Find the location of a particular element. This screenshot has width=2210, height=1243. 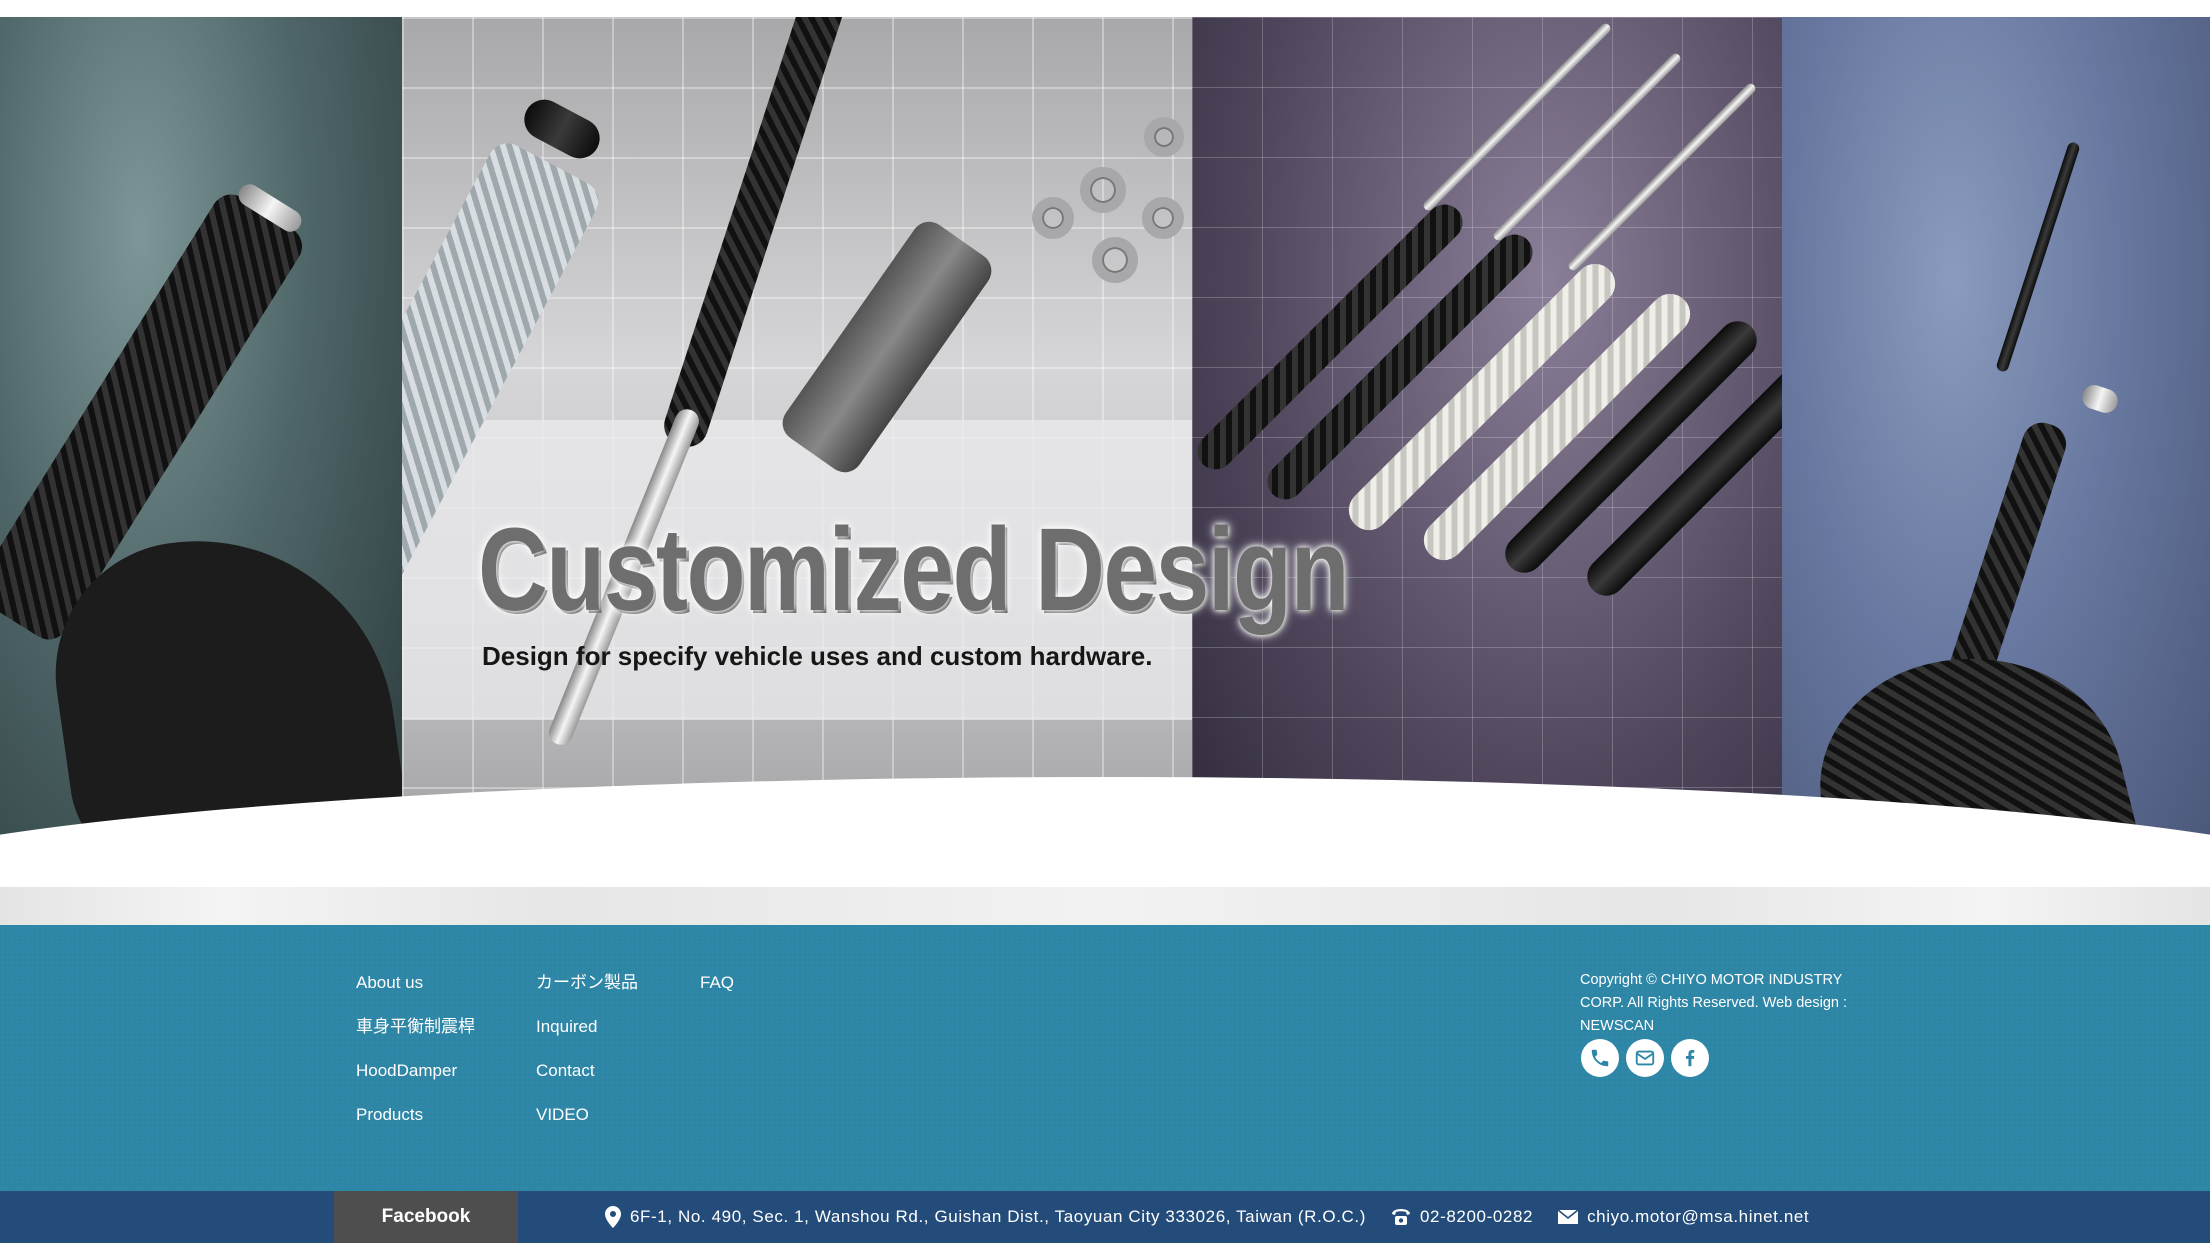

phone-number: 02-8200-0282 is located at coordinates (1476, 1217).